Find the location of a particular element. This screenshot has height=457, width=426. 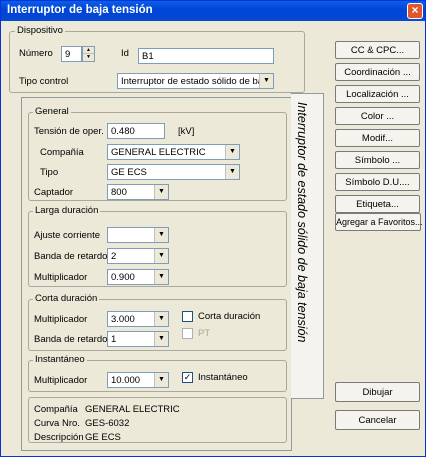

inst-legend: Instantáneo is located at coordinates (60, 359).